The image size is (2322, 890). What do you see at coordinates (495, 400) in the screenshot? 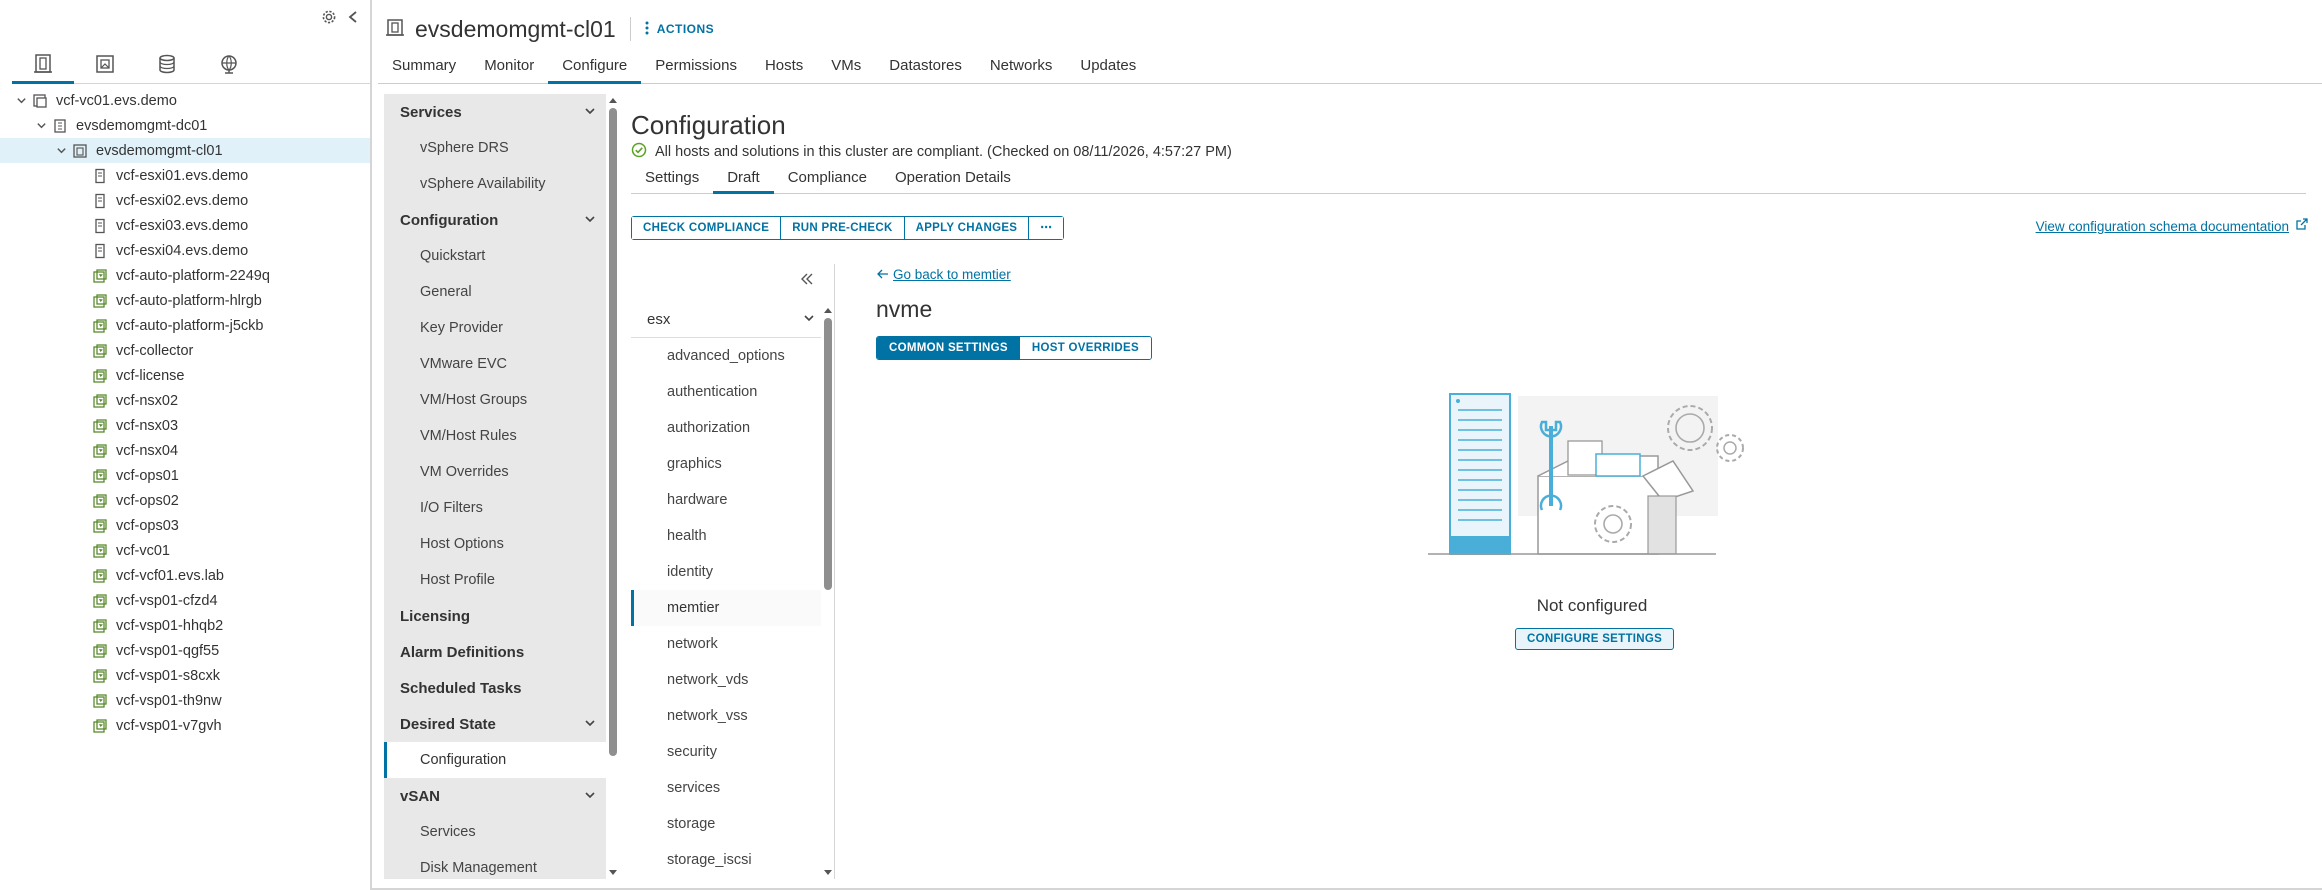
I see `nav-item: VM/Host Groups` at bounding box center [495, 400].